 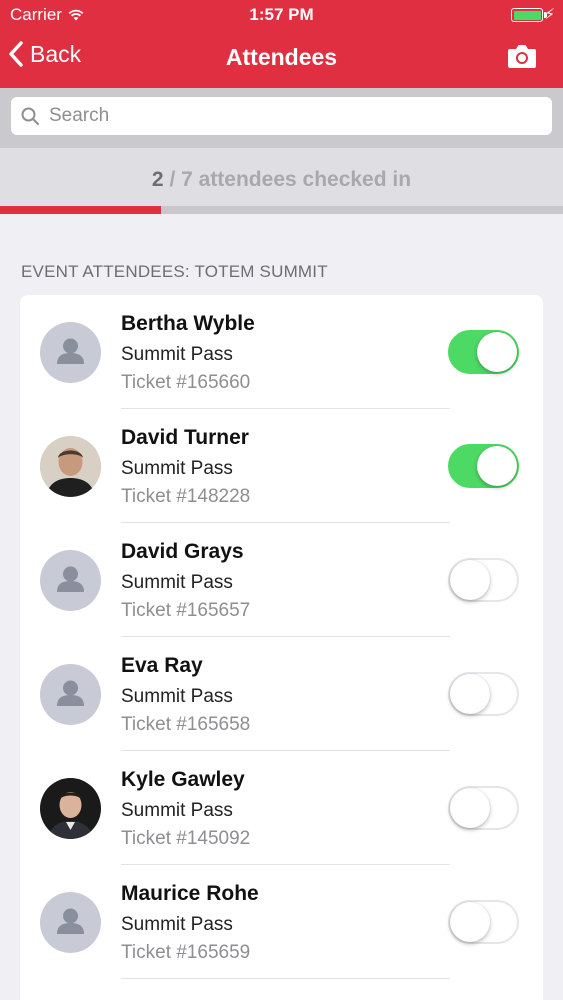 I want to click on attendee-name: Kyle Gawley, so click(x=183, y=779).